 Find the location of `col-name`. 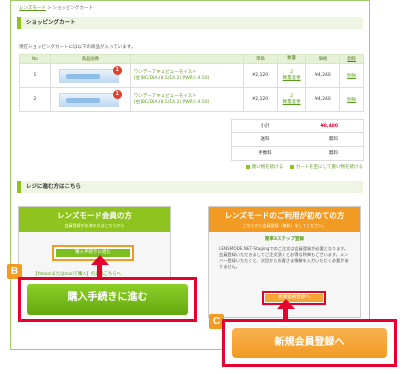

col-name is located at coordinates (186, 59).